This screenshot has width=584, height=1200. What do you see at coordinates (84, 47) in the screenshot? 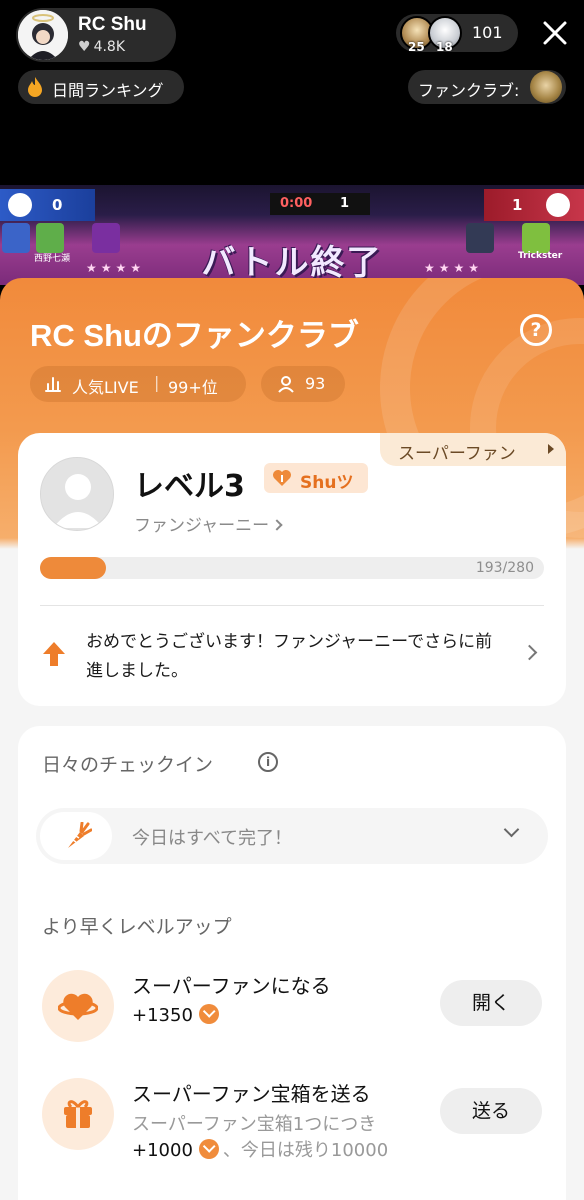
I see `heart-icon: ♥` at bounding box center [84, 47].